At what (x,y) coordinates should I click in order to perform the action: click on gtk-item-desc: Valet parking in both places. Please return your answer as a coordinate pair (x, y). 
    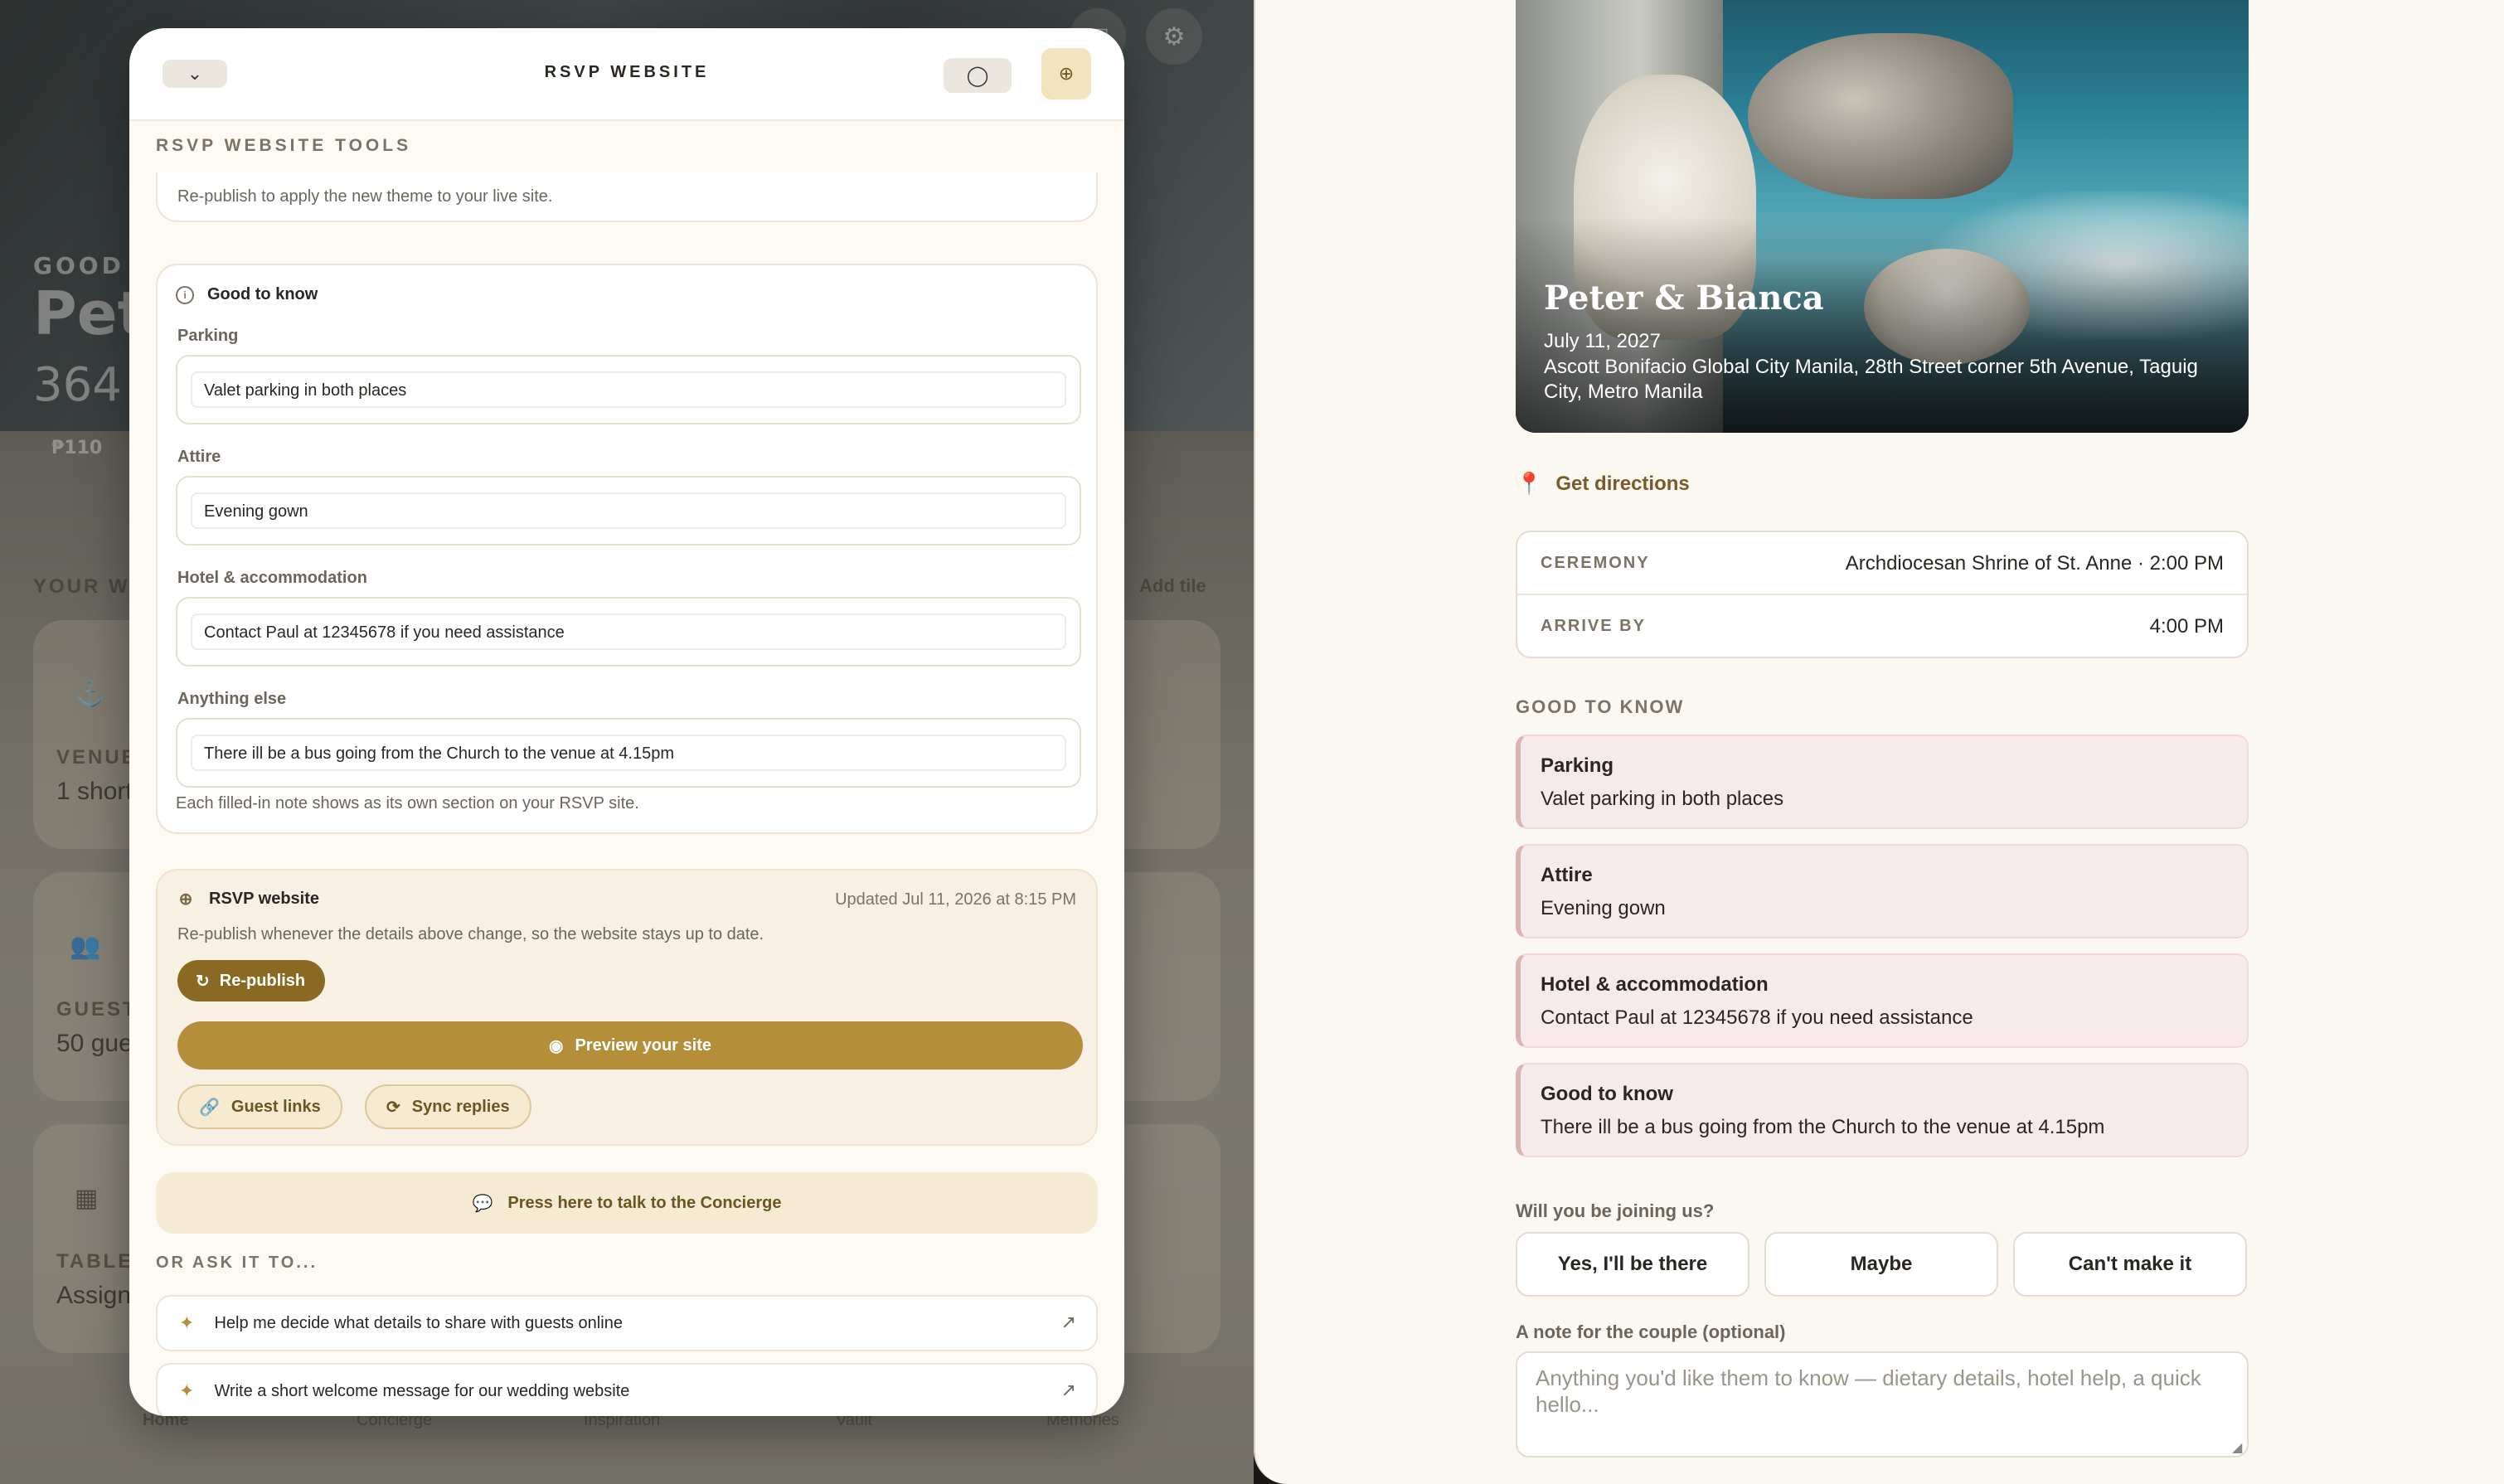
    Looking at the image, I should click on (1662, 799).